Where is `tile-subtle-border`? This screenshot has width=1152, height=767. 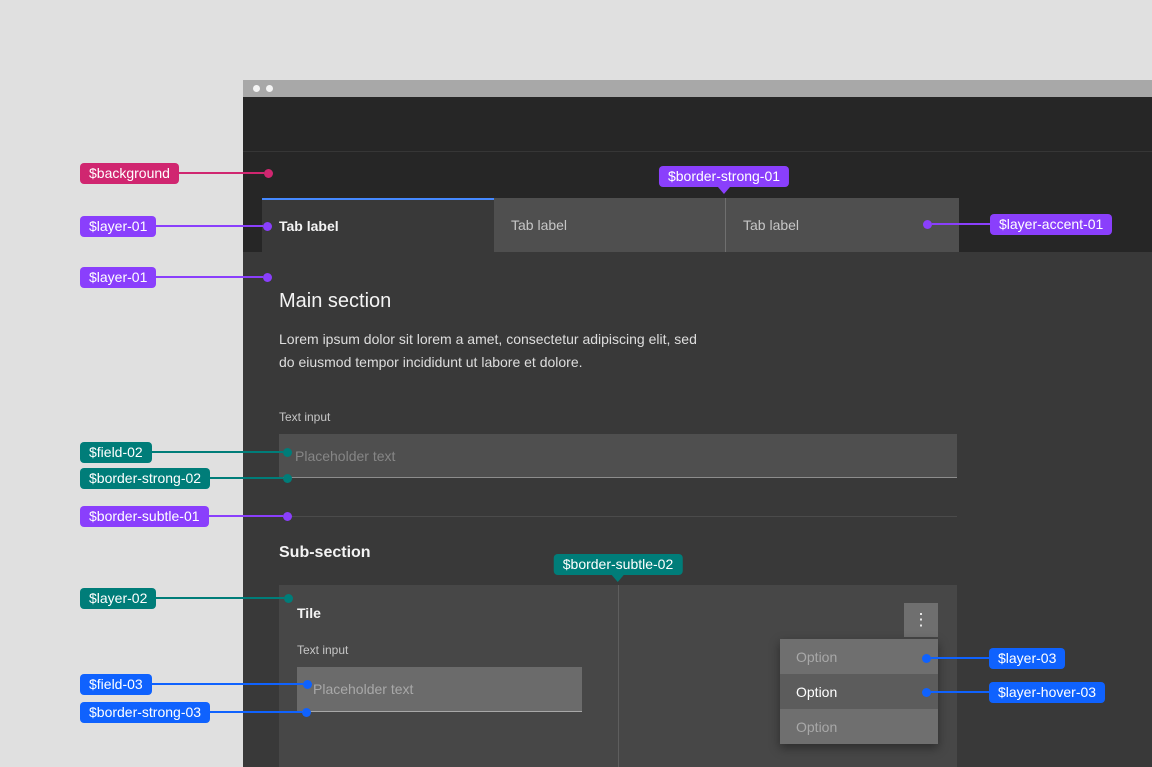 tile-subtle-border is located at coordinates (618, 676).